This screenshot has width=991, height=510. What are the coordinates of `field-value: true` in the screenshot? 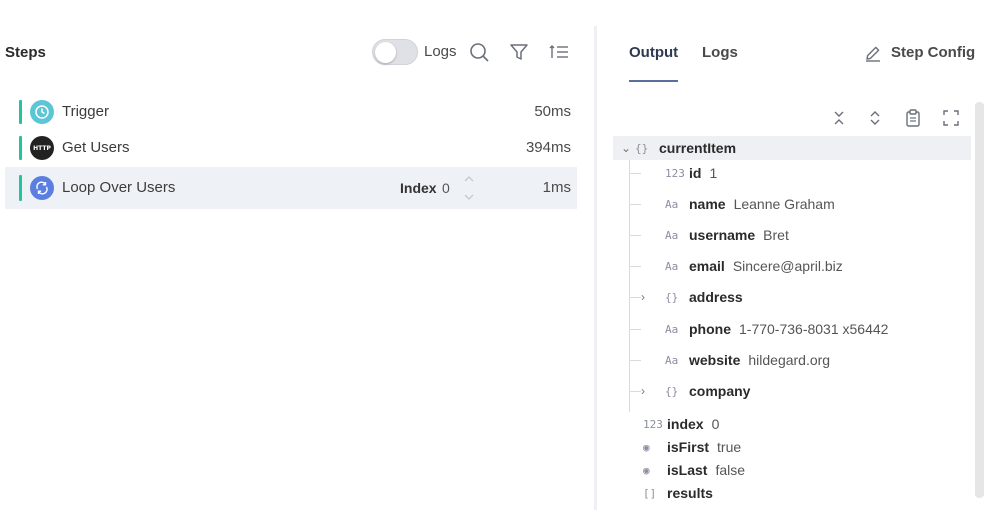 It's located at (729, 447).